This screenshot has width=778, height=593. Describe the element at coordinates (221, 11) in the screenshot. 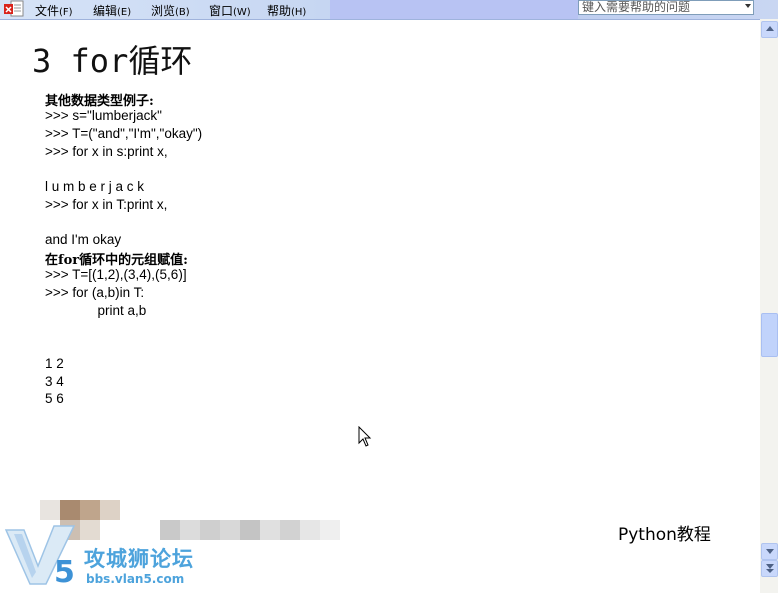

I see `menu-window-label: 窗口` at that location.